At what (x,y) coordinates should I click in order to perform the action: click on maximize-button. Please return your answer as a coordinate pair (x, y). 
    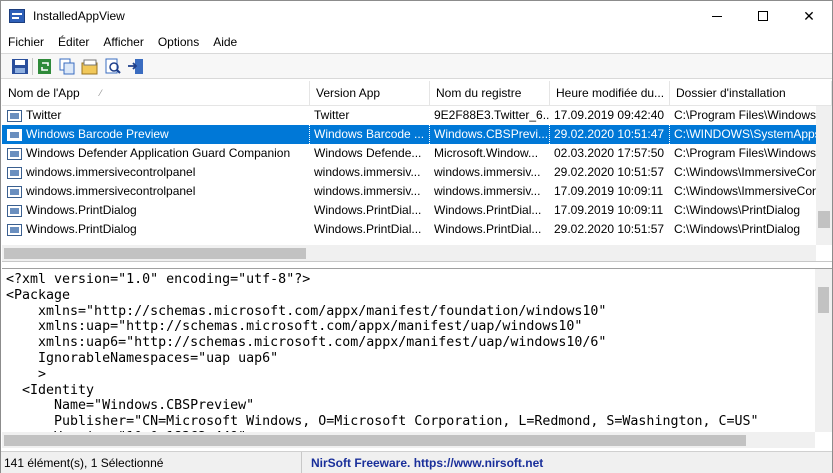
    Looking at the image, I should click on (763, 16).